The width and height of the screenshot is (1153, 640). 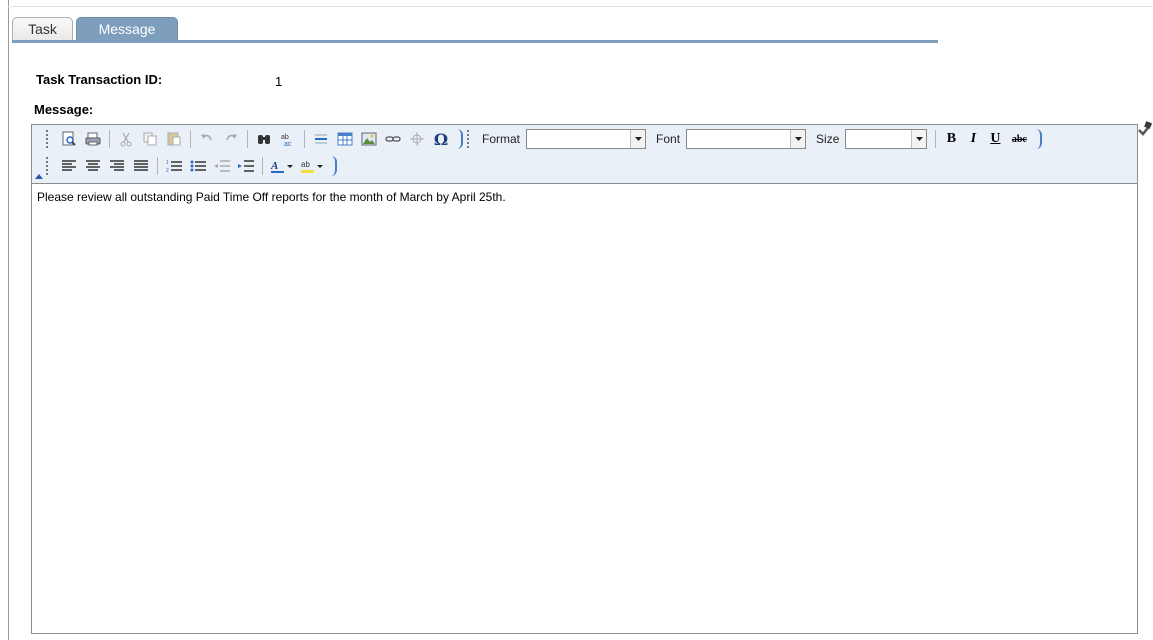 I want to click on paste-icon, so click(x=174, y=139).